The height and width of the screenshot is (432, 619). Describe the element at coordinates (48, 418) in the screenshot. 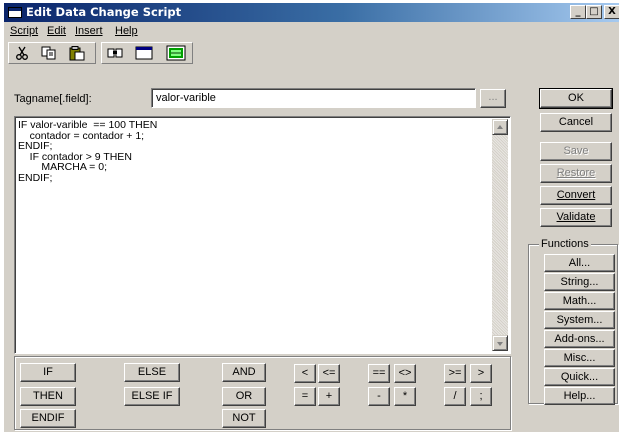

I see `keyword-endif-button: ENDIF` at that location.